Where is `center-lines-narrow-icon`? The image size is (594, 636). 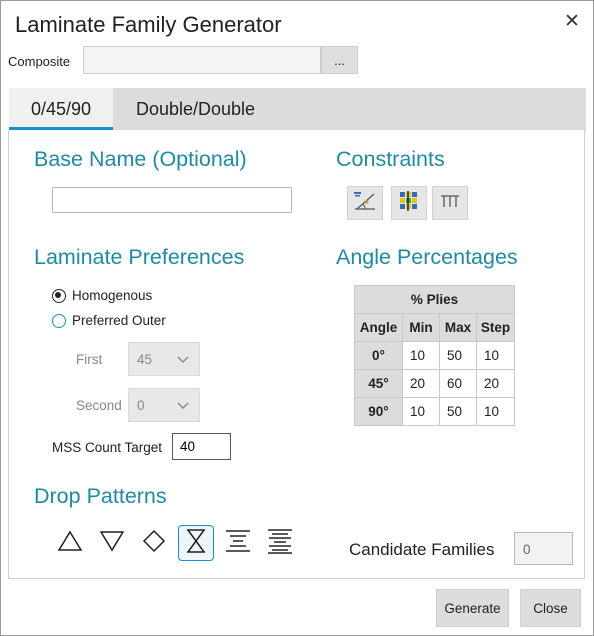
center-lines-narrow-icon is located at coordinates (238, 543).